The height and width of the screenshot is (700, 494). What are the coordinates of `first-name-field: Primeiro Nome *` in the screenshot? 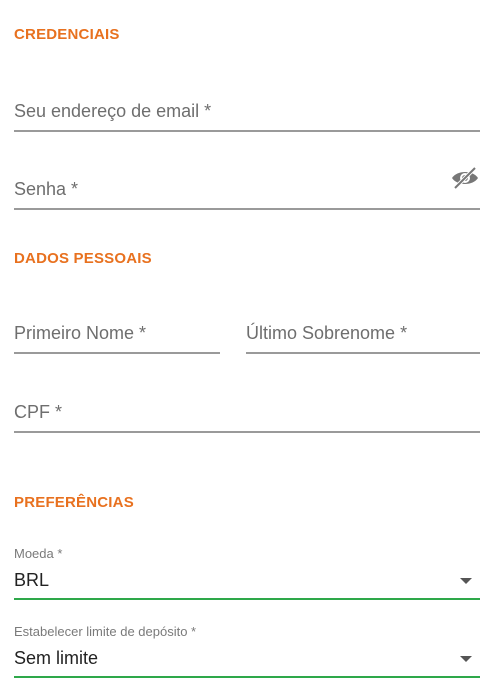 It's located at (117, 334).